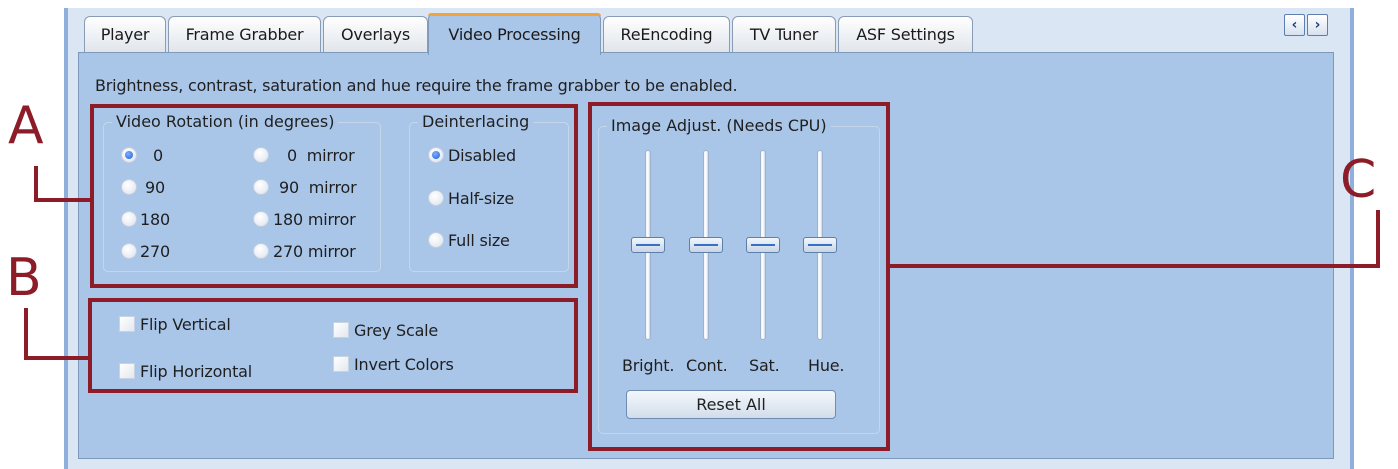 This screenshot has height=469, width=1398. I want to click on annotation-line-a-horizontal, so click(63, 200).